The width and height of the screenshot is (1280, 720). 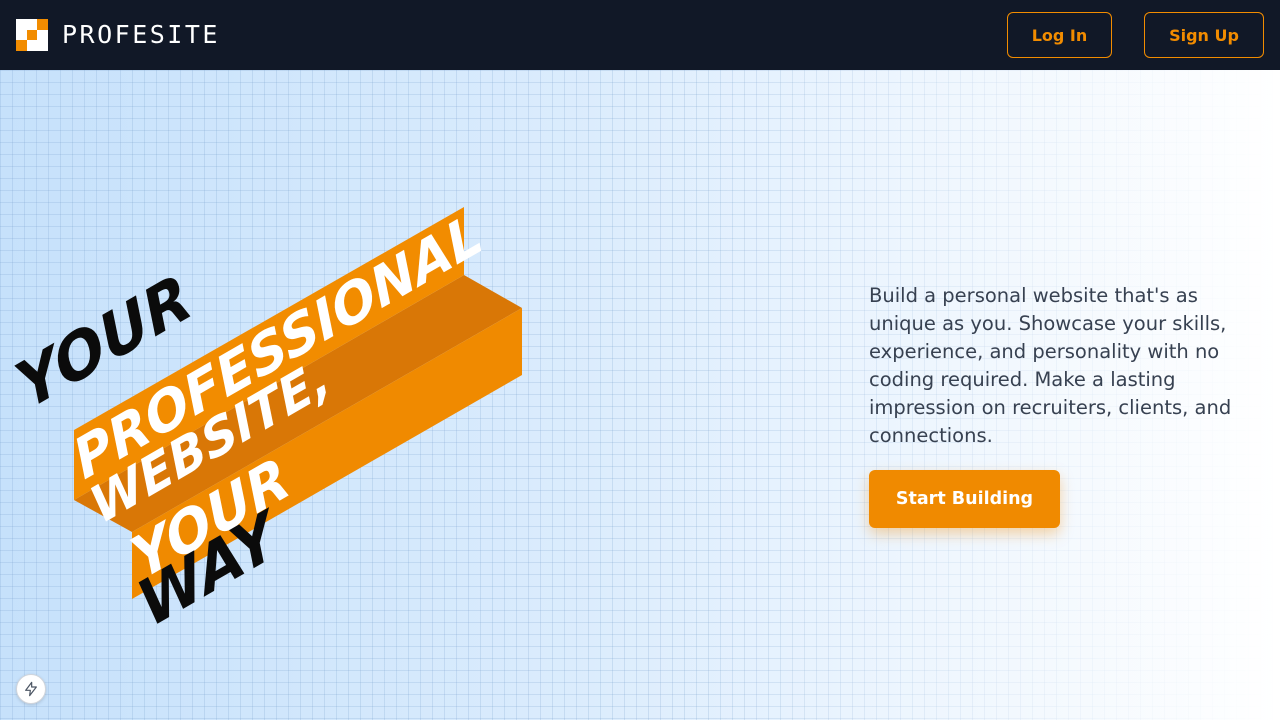 What do you see at coordinates (141, 34) in the screenshot?
I see `brand-name: PROFESITE` at bounding box center [141, 34].